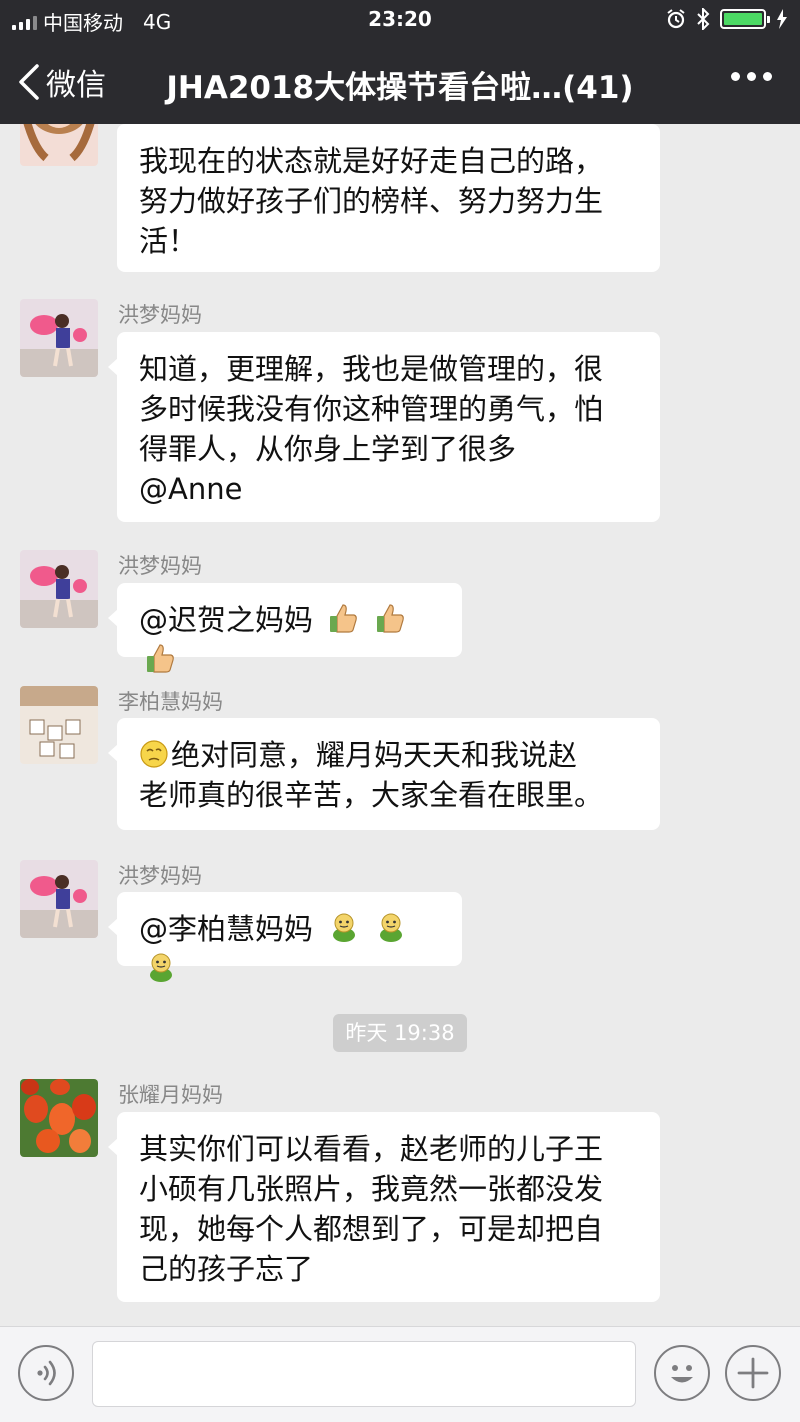 The height and width of the screenshot is (1422, 800). I want to click on charging-icon, so click(782, 19).